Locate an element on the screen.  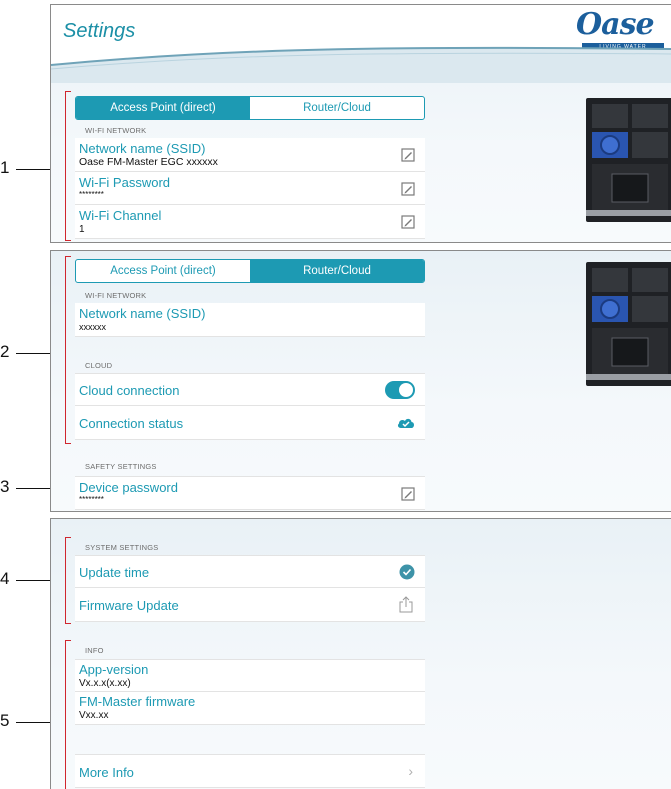
wifi-password-value: ******** is located at coordinates (91, 194).